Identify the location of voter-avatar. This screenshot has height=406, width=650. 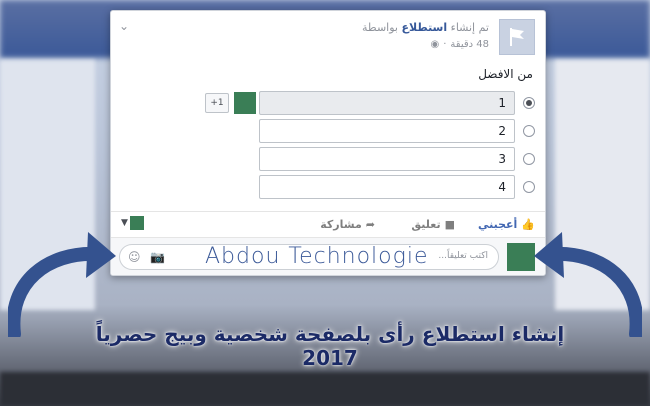
(245, 103).